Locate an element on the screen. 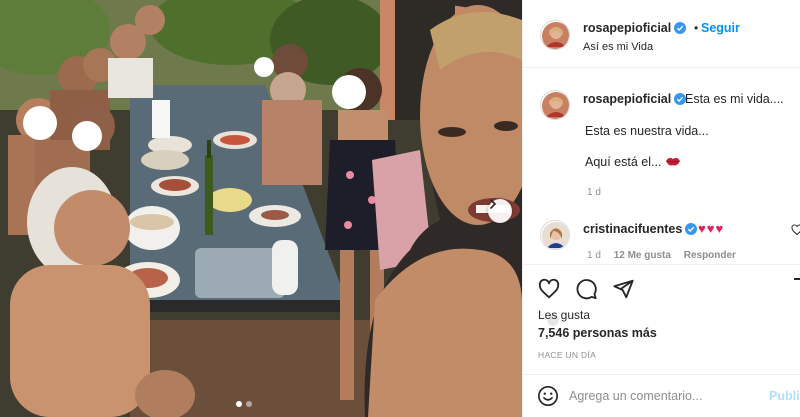 This screenshot has width=800, height=417. author-username: rosapepioficial is located at coordinates (635, 28).